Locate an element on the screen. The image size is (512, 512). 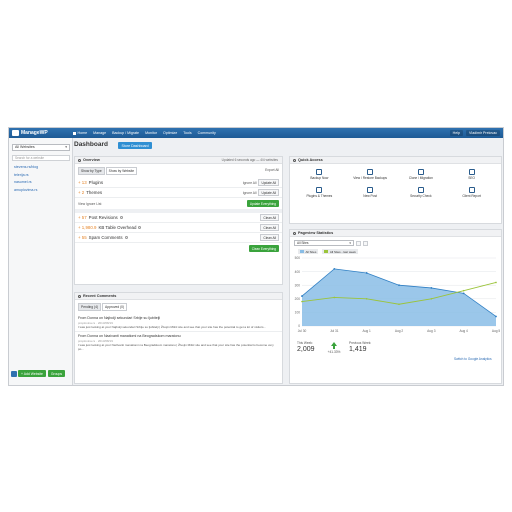
quick-access-item: Clone / Migration is located at coordinates (421, 175).